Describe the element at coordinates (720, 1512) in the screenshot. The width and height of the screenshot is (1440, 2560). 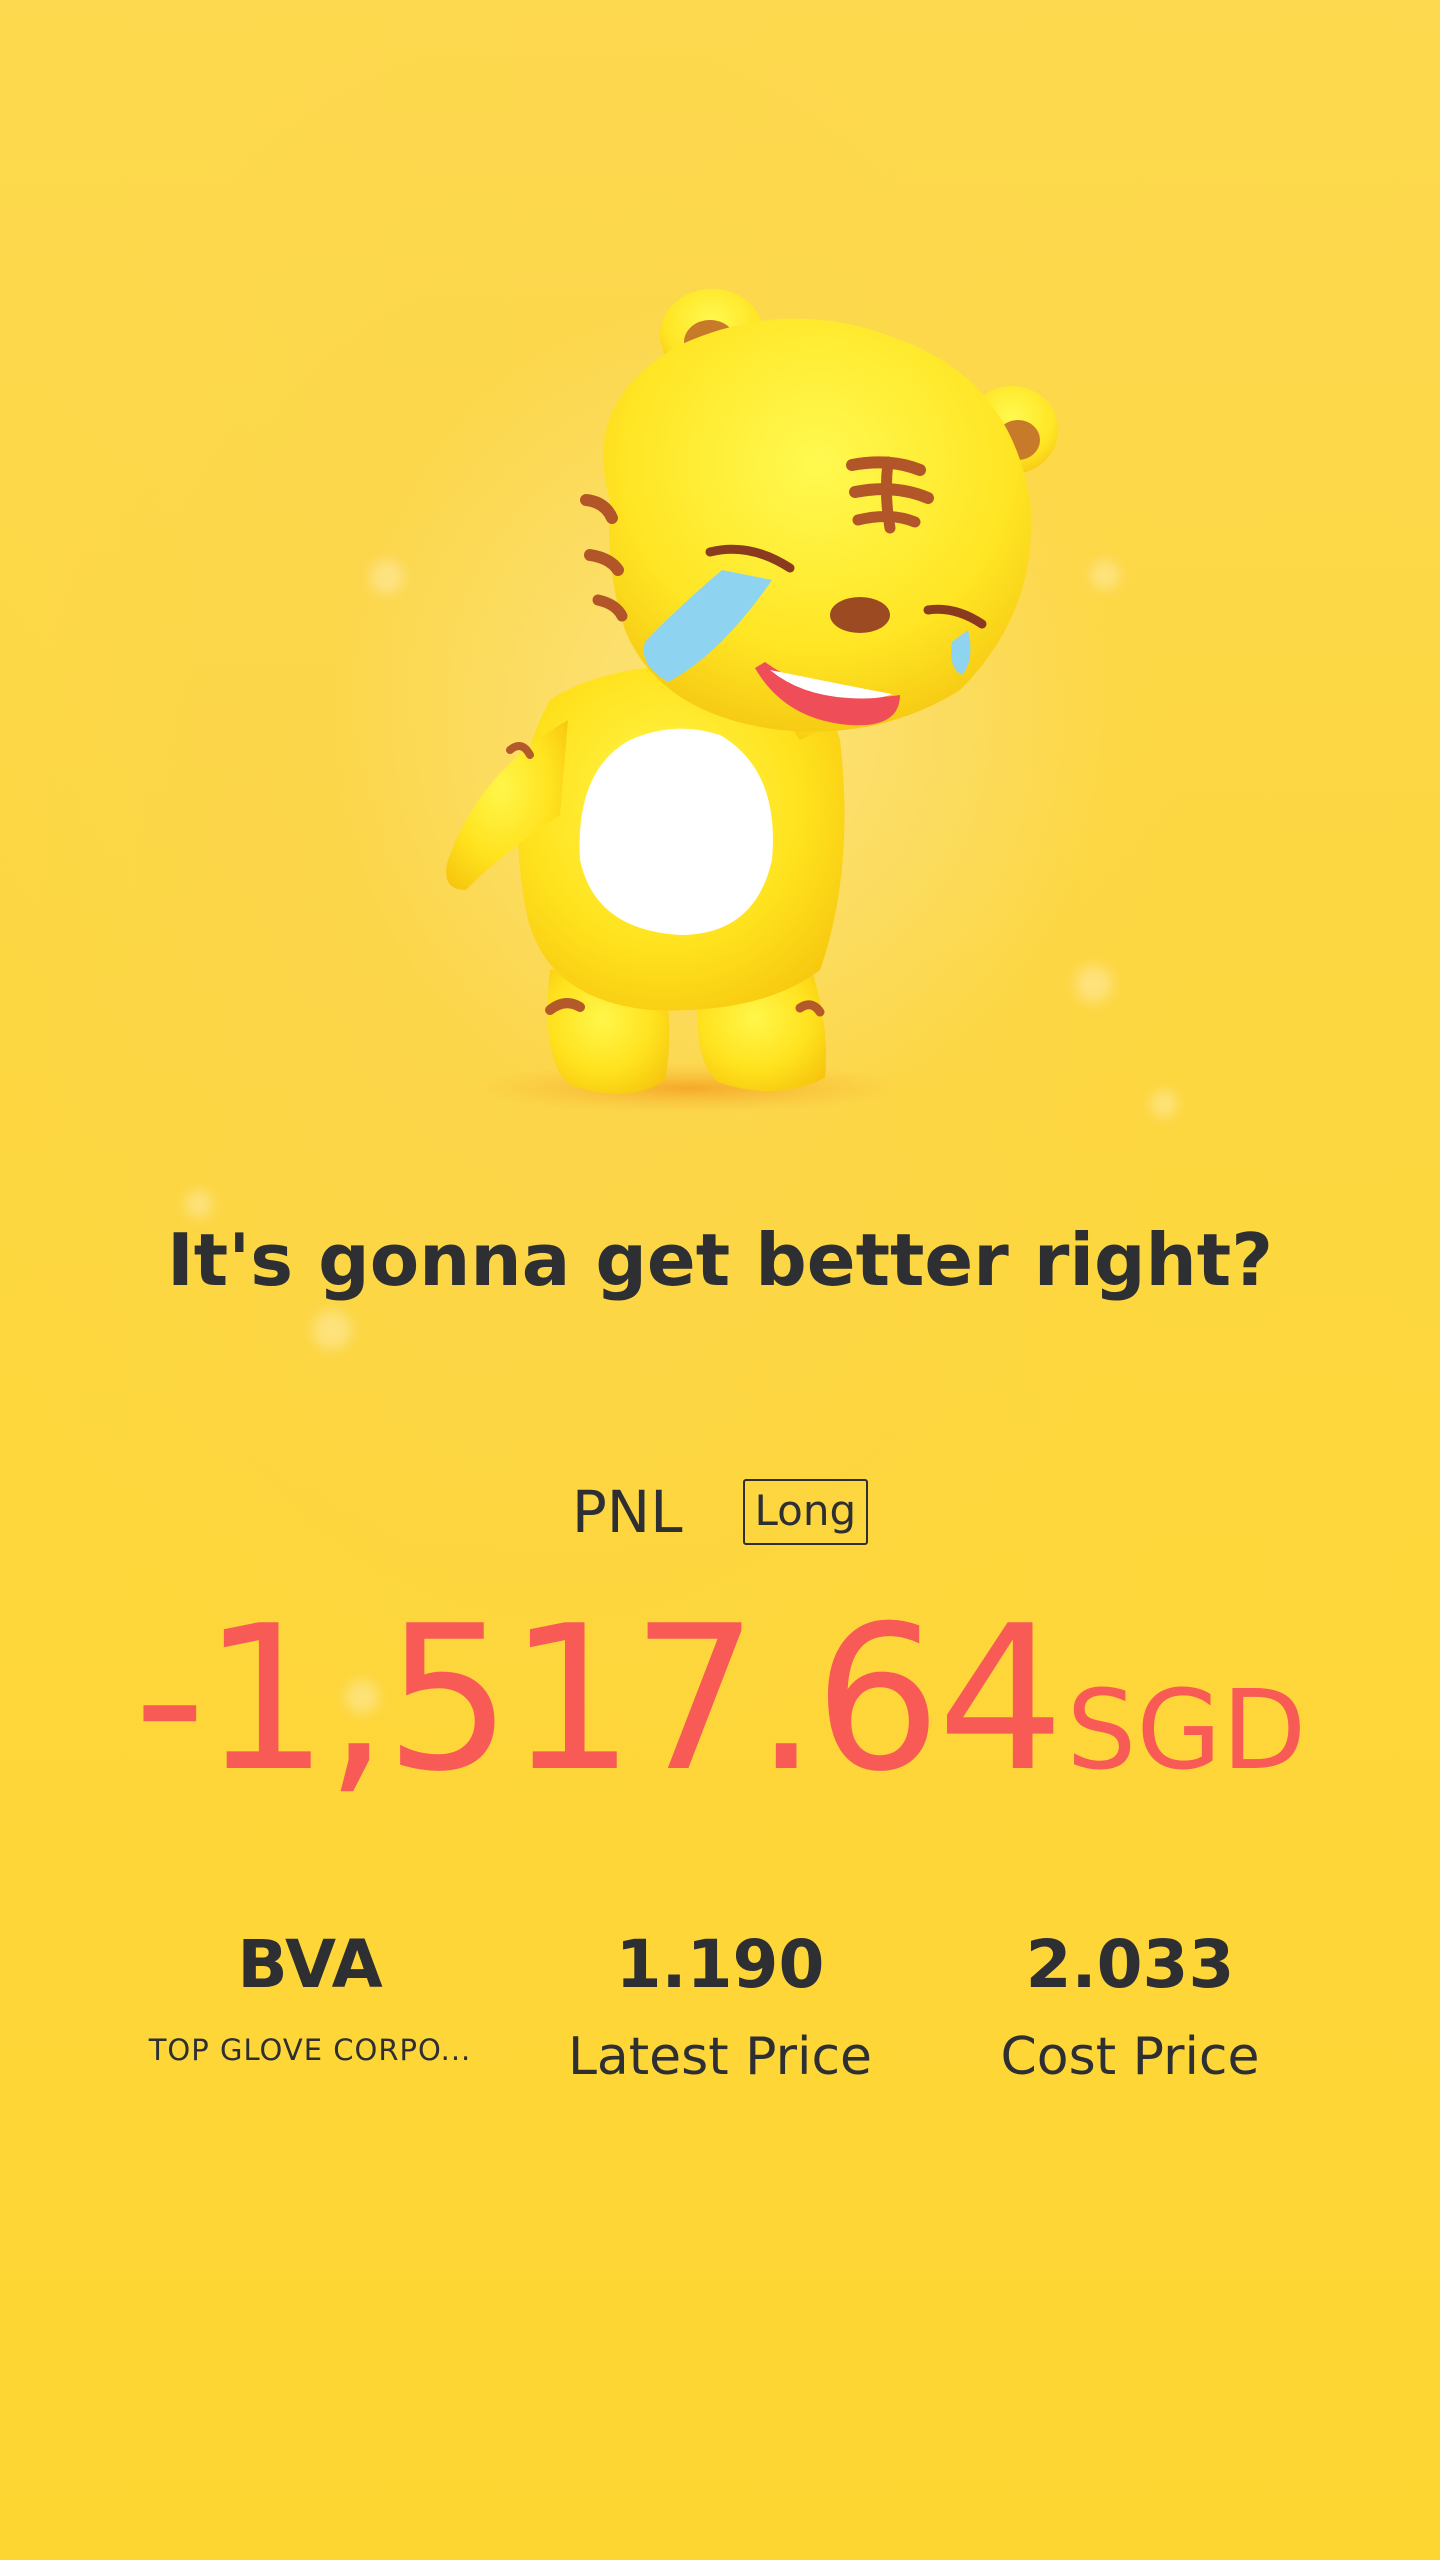
I see `pnl-header: PNL Long` at that location.